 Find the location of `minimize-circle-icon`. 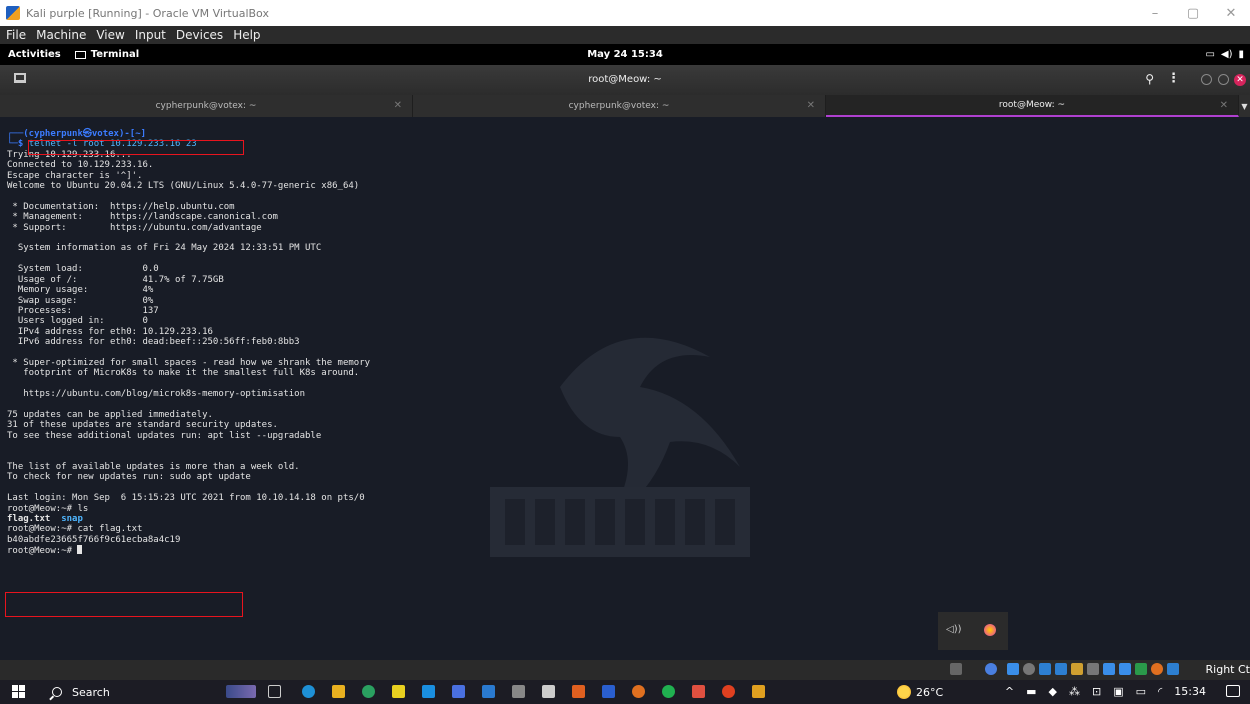

minimize-circle-icon is located at coordinates (1206, 79).